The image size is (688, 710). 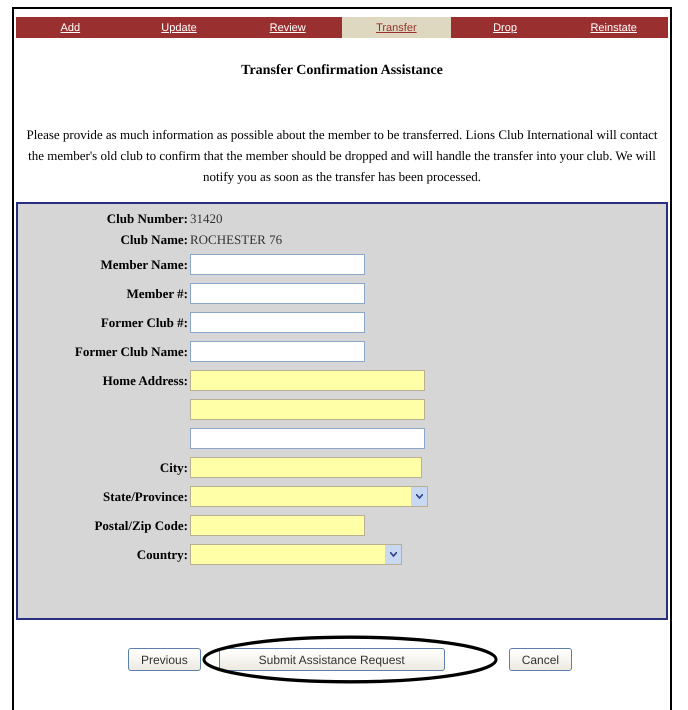 I want to click on nav-tab: Add, so click(x=70, y=28).